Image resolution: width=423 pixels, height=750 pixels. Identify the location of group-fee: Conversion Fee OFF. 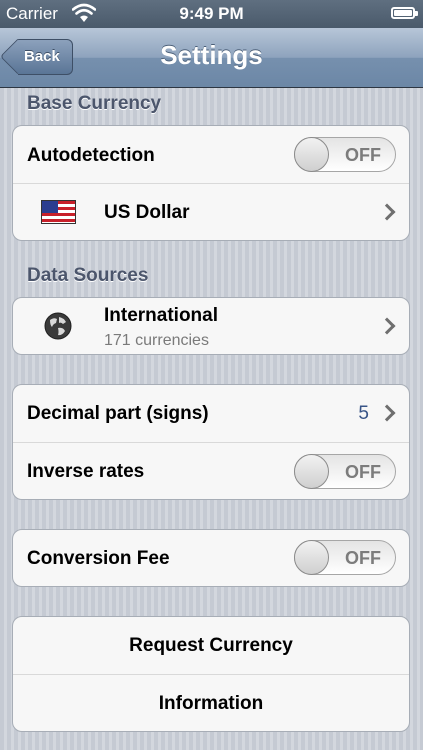
(211, 558).